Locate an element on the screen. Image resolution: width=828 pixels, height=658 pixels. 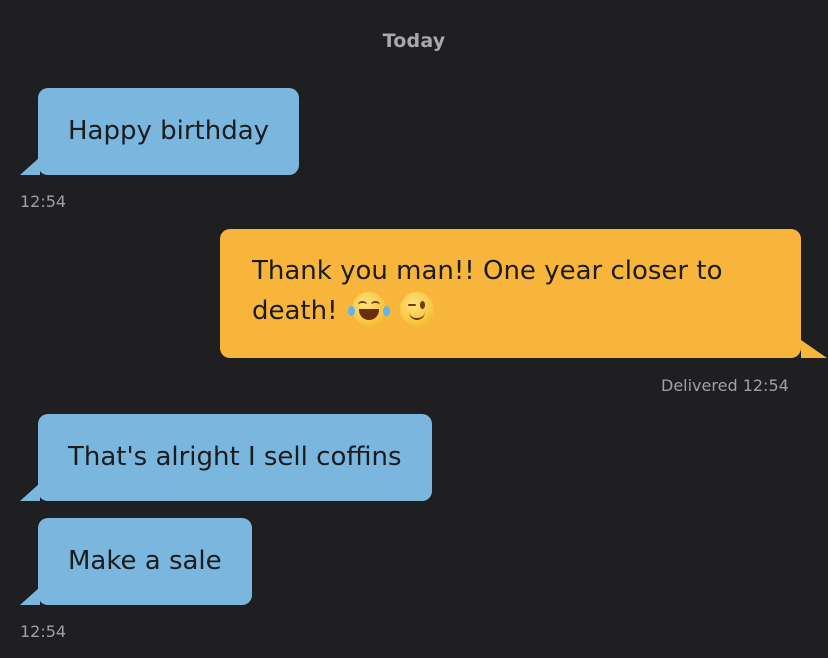
message-text: Happy birthday is located at coordinates (169, 131).